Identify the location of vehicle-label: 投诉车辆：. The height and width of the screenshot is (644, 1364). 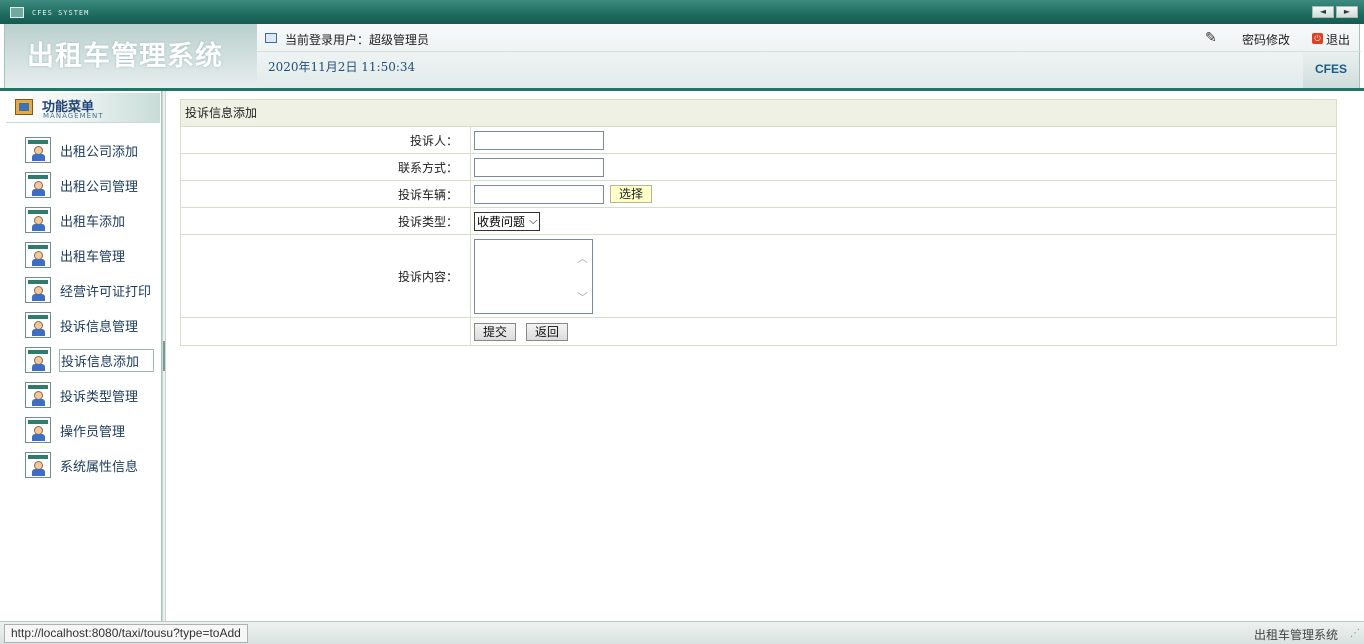
(326, 194).